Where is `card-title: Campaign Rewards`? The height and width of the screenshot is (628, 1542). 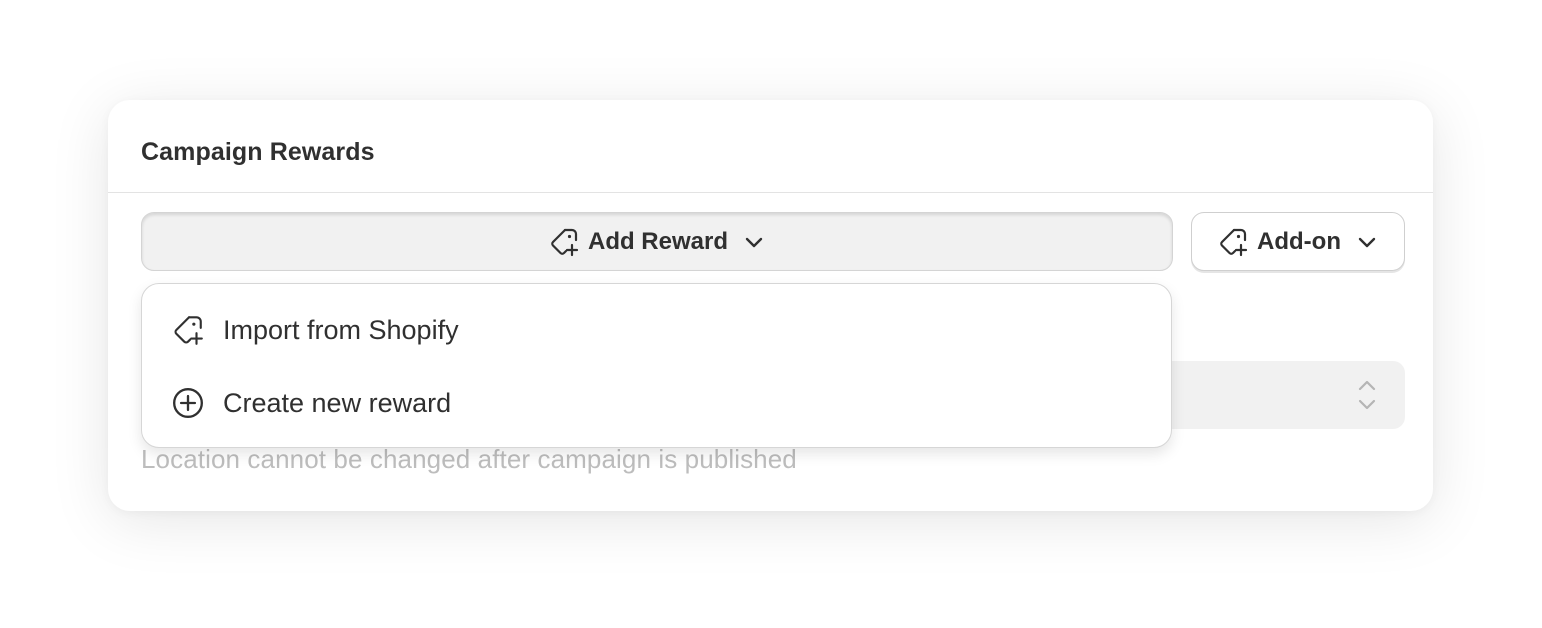 card-title: Campaign Rewards is located at coordinates (258, 152).